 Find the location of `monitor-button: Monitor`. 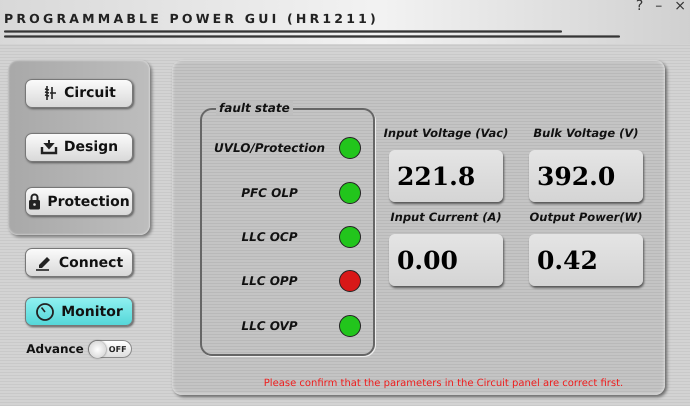

monitor-button: Monitor is located at coordinates (79, 311).